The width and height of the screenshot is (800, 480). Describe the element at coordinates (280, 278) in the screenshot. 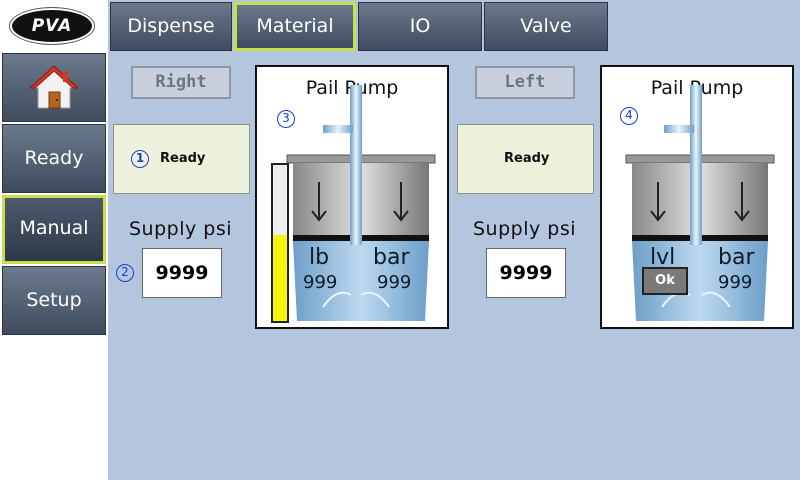

I see `level-meter-fill` at that location.